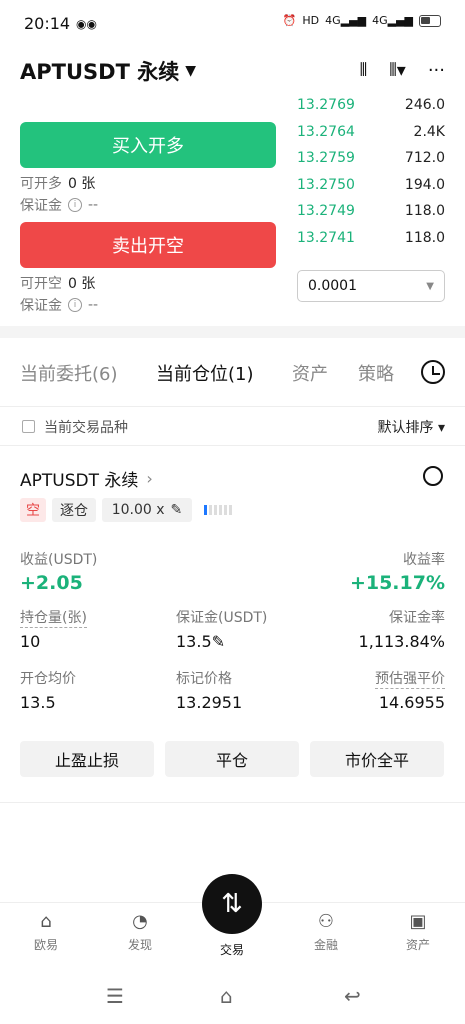 The image size is (465, 1024). What do you see at coordinates (218, 510) in the screenshot?
I see `risk-level-bars` at bounding box center [218, 510].